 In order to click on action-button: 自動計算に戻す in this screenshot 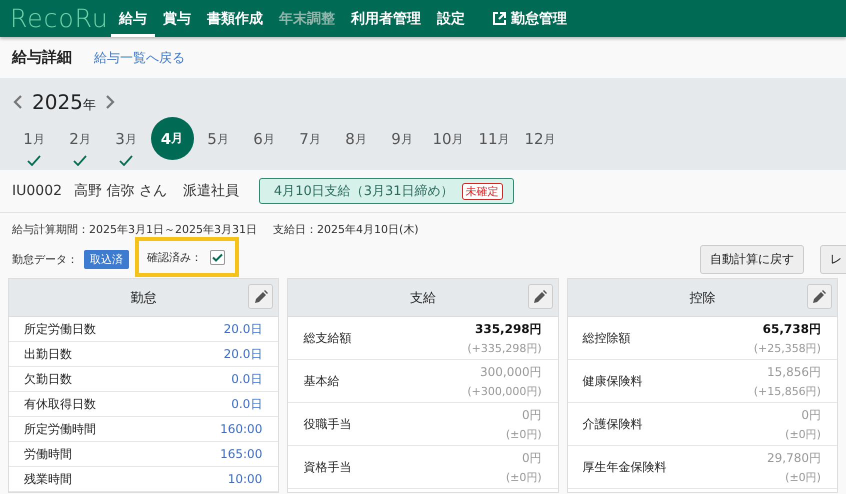, I will do `click(752, 259)`.